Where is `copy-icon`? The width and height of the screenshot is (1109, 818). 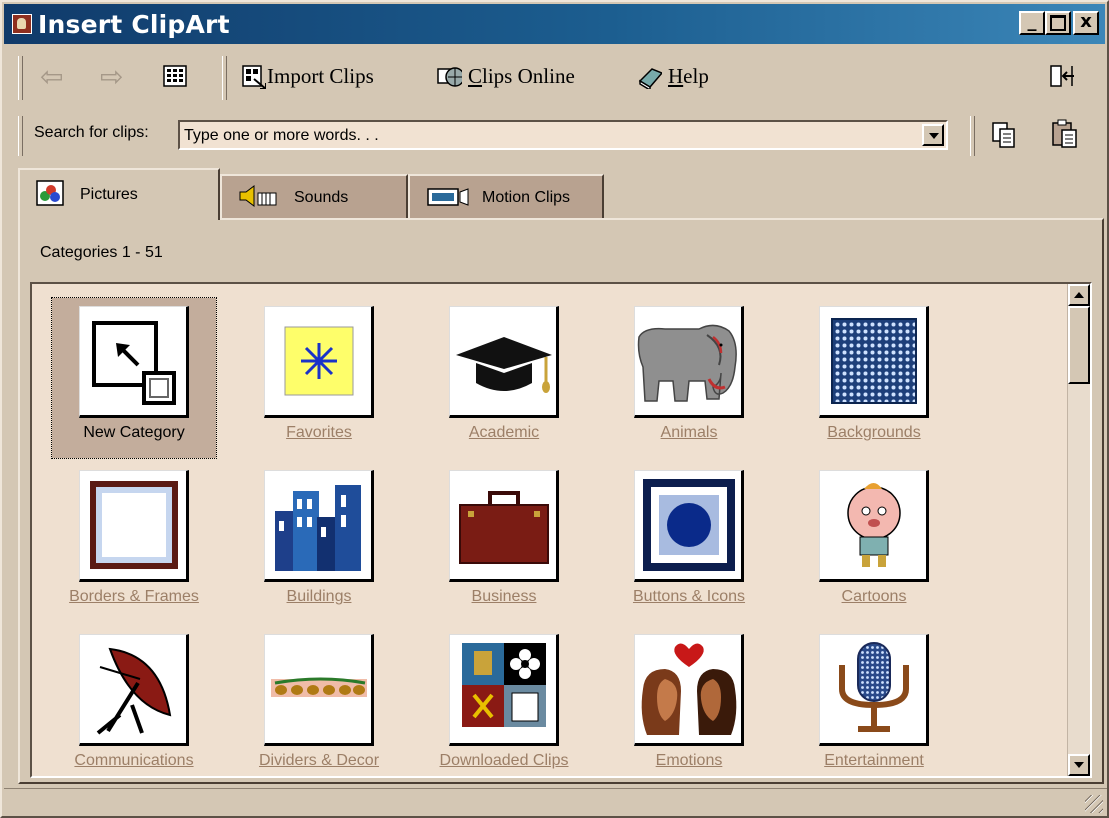 copy-icon is located at coordinates (1003, 135).